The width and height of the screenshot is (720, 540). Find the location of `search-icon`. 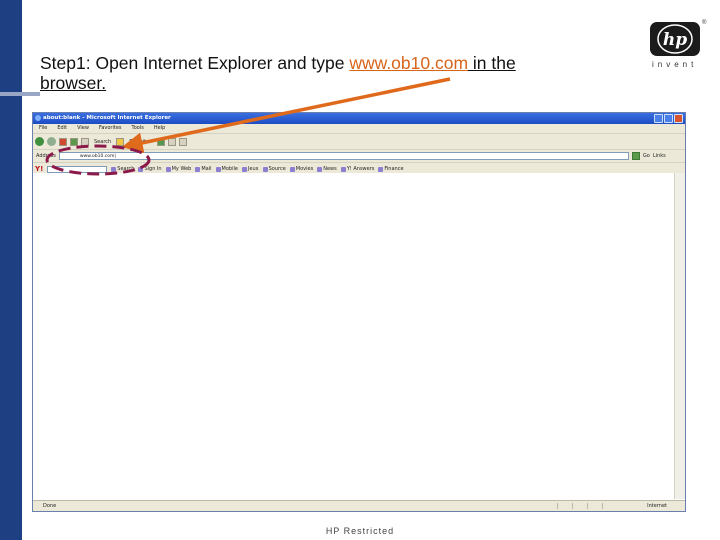

search-icon is located at coordinates (114, 169).